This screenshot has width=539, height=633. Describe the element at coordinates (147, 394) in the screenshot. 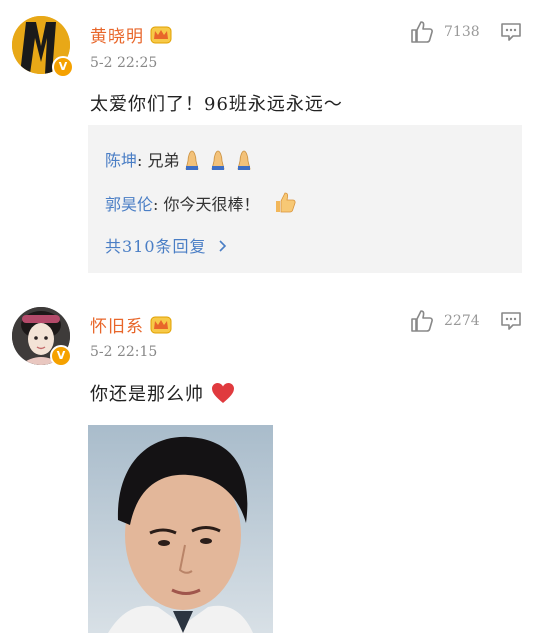

I see `comment-text-body: 你还是那么帅` at that location.